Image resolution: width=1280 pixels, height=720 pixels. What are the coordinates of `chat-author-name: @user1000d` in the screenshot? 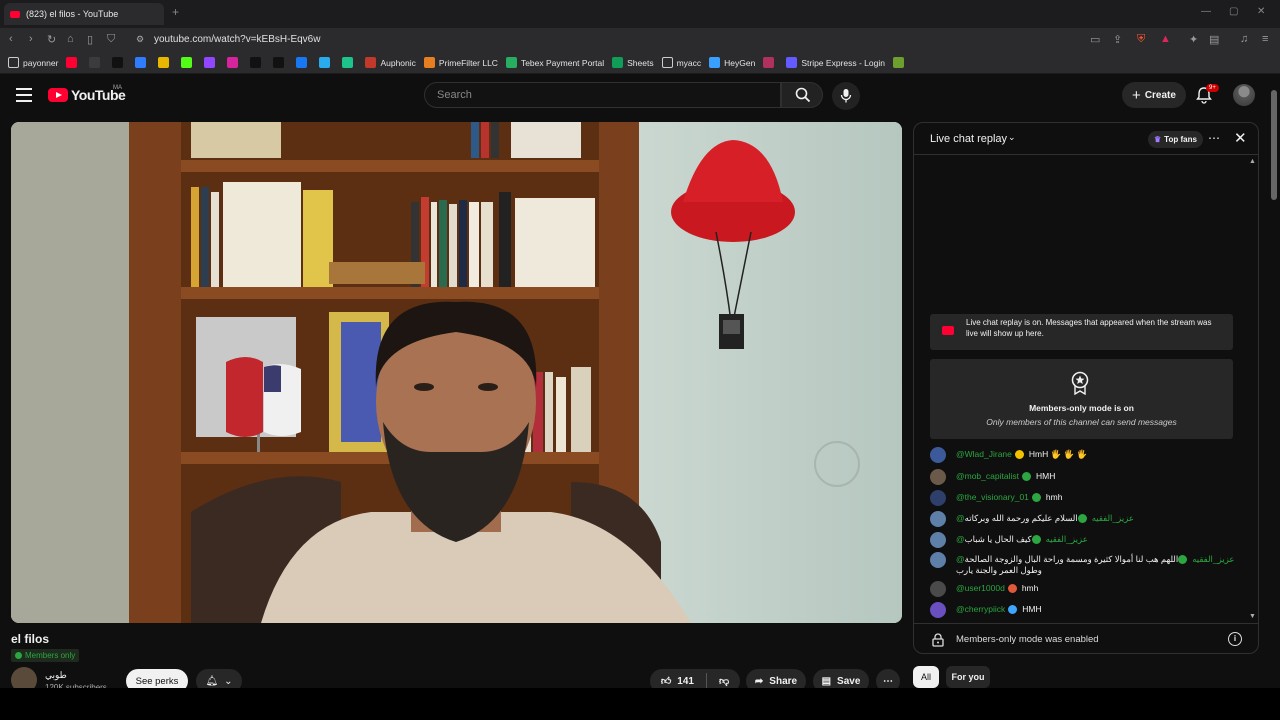 It's located at (980, 588).